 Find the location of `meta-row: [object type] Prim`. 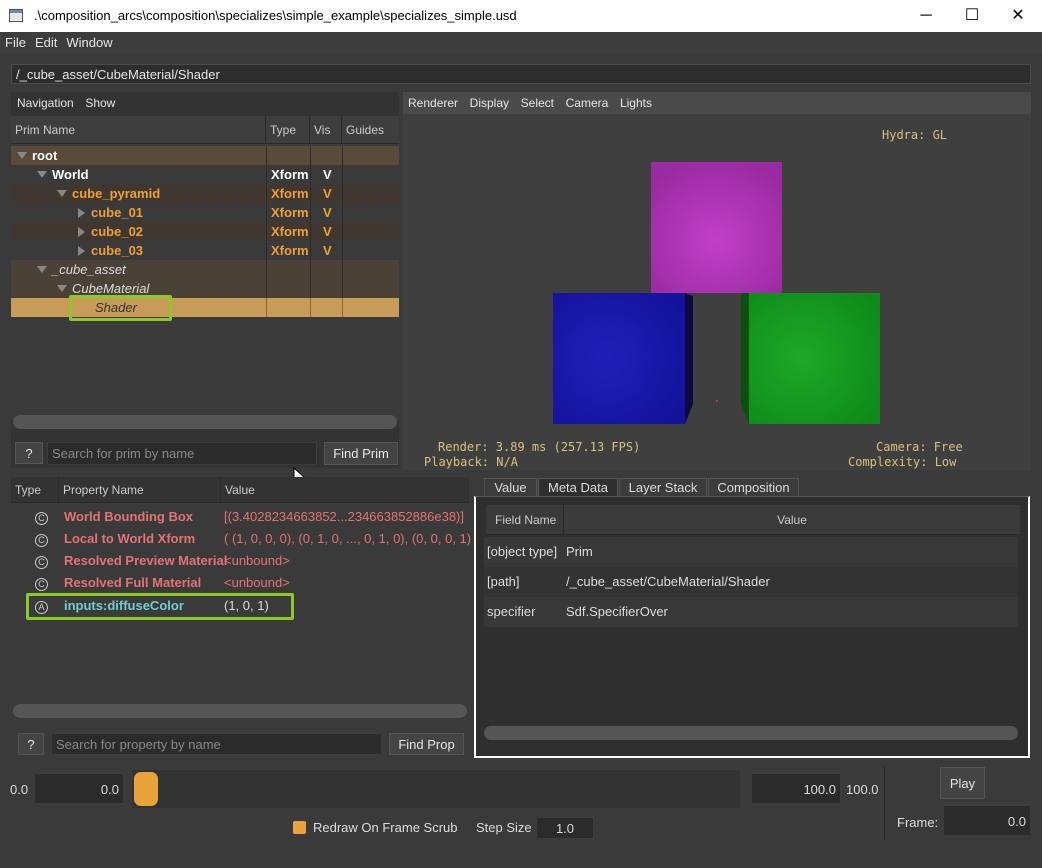

meta-row: [object type] Prim is located at coordinates (751, 552).